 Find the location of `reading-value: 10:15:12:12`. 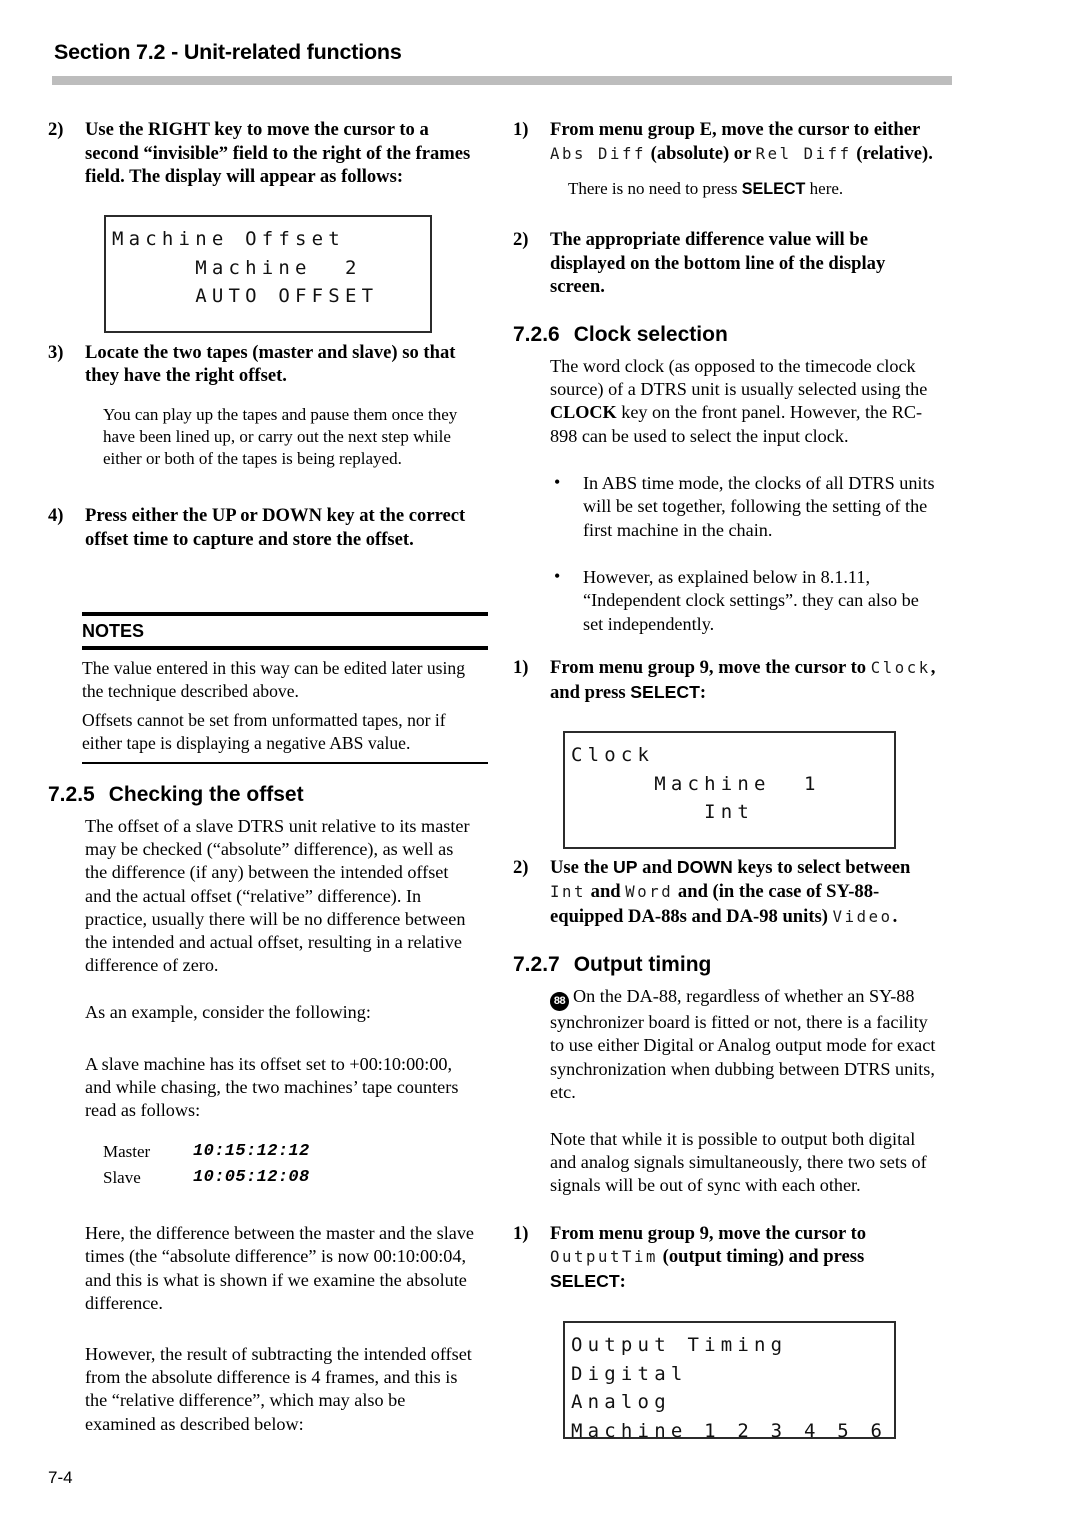

reading-value: 10:15:12:12 is located at coordinates (251, 1152).